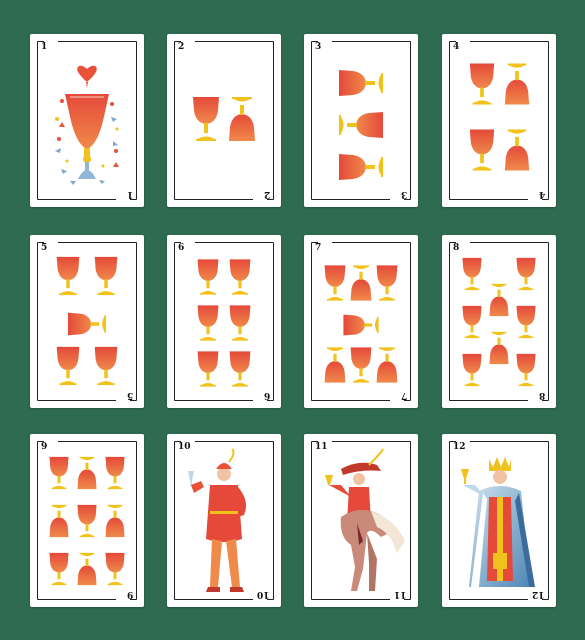 The width and height of the screenshot is (585, 640). I want to click on eight-cups-icon, so click(499, 322).